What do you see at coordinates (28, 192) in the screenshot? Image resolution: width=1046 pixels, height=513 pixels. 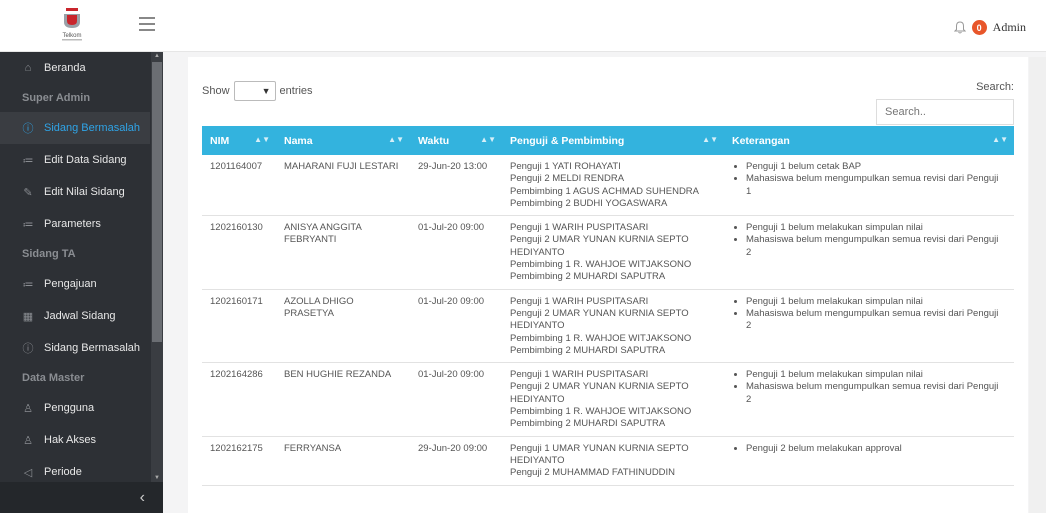 I see `pencil-icon: ✎` at bounding box center [28, 192].